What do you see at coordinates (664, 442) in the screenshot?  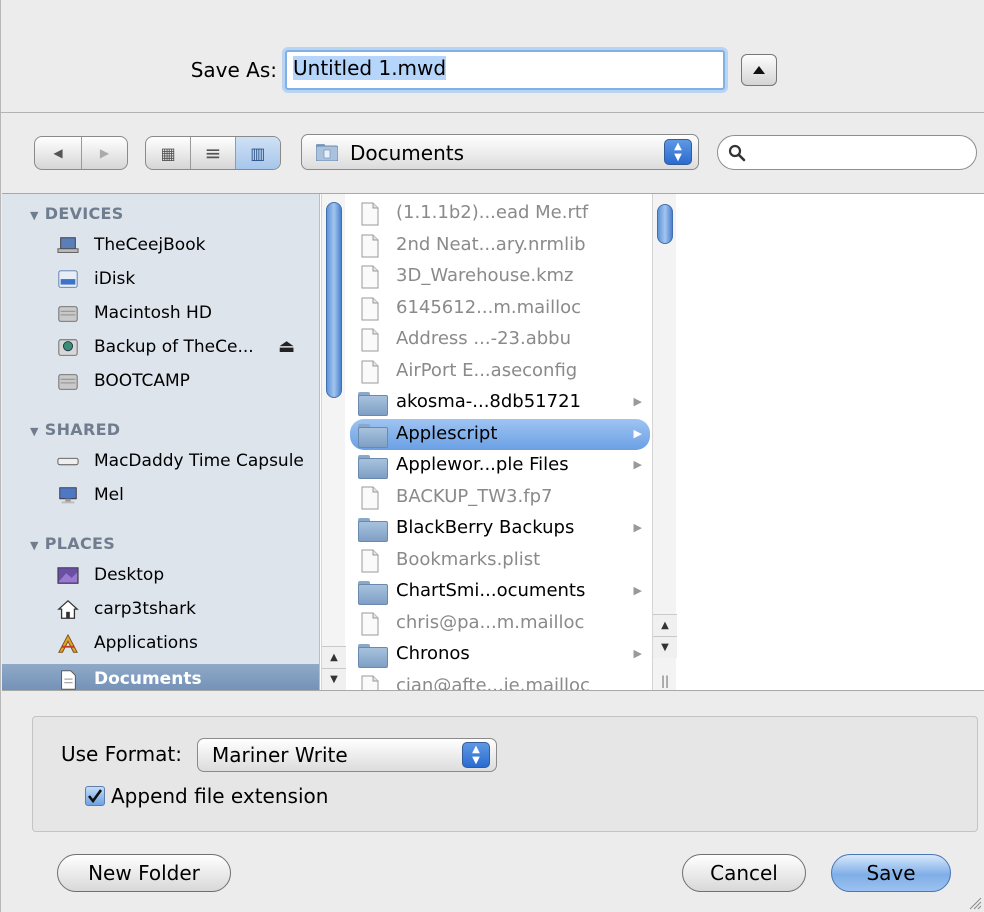 I see `column-scrollbar: ▲ ▼` at bounding box center [664, 442].